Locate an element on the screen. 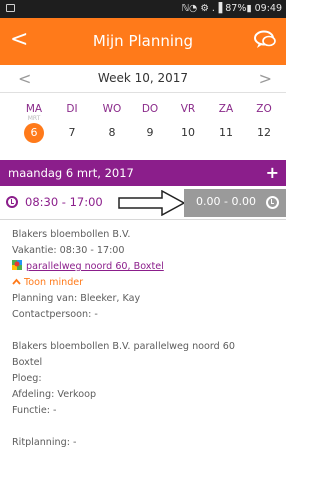 The height and width of the screenshot is (479, 320). next-week-button: > is located at coordinates (265, 78).